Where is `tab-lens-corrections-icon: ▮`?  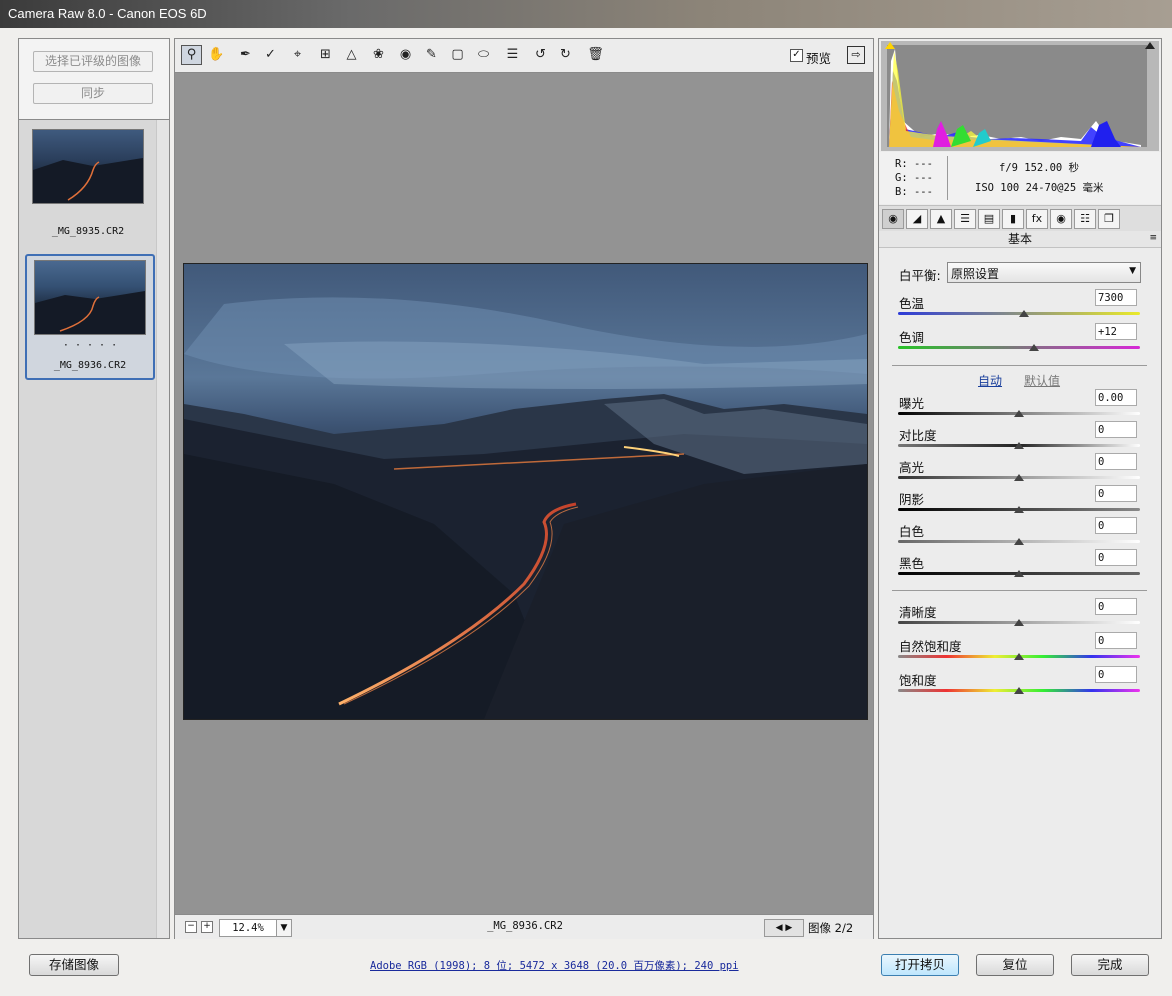
tab-lens-corrections-icon: ▮ is located at coordinates (1013, 219).